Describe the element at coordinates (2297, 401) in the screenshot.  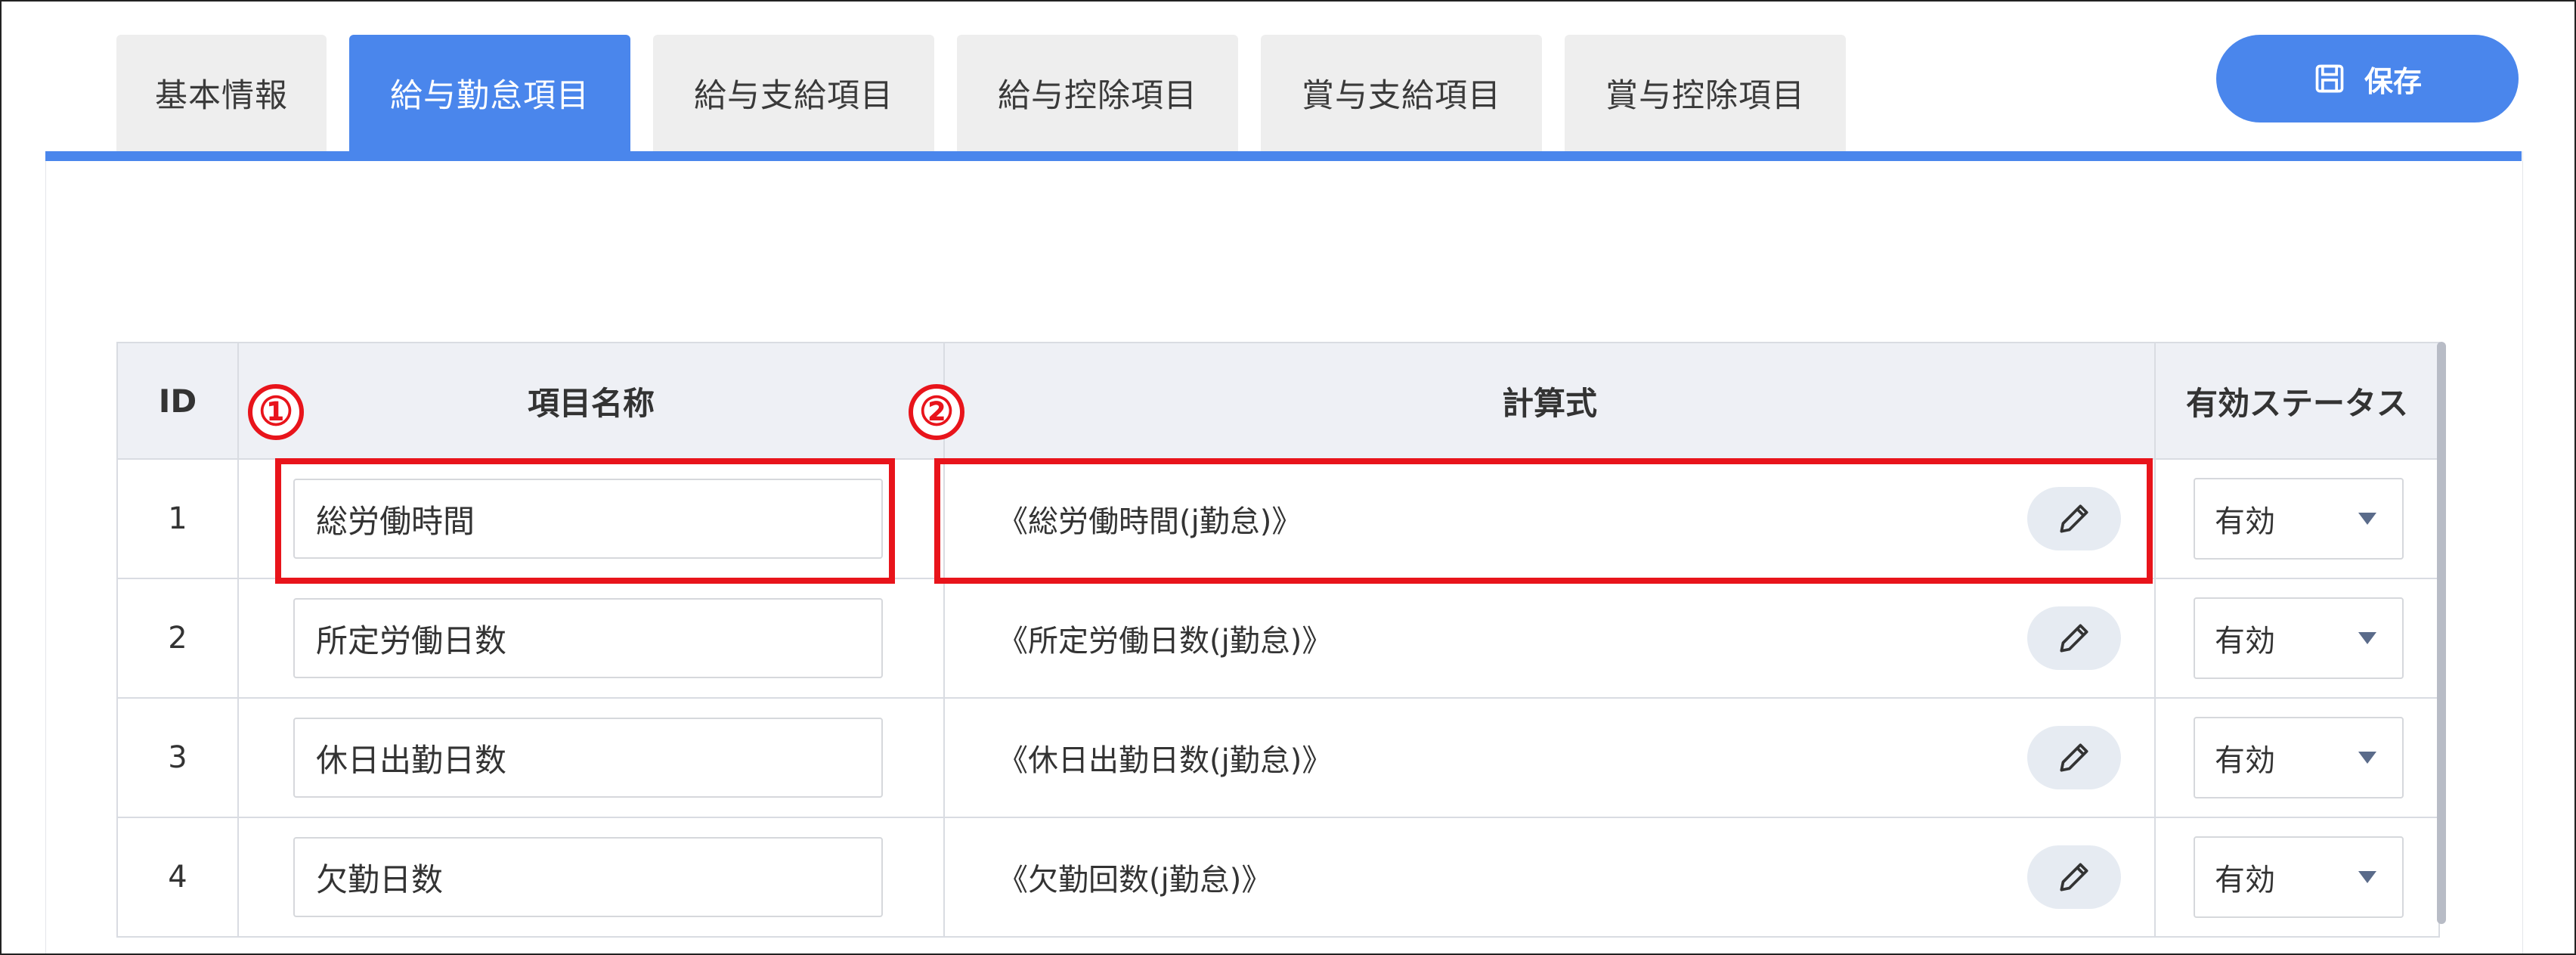
I see `header-status: 有効ステータス` at that location.